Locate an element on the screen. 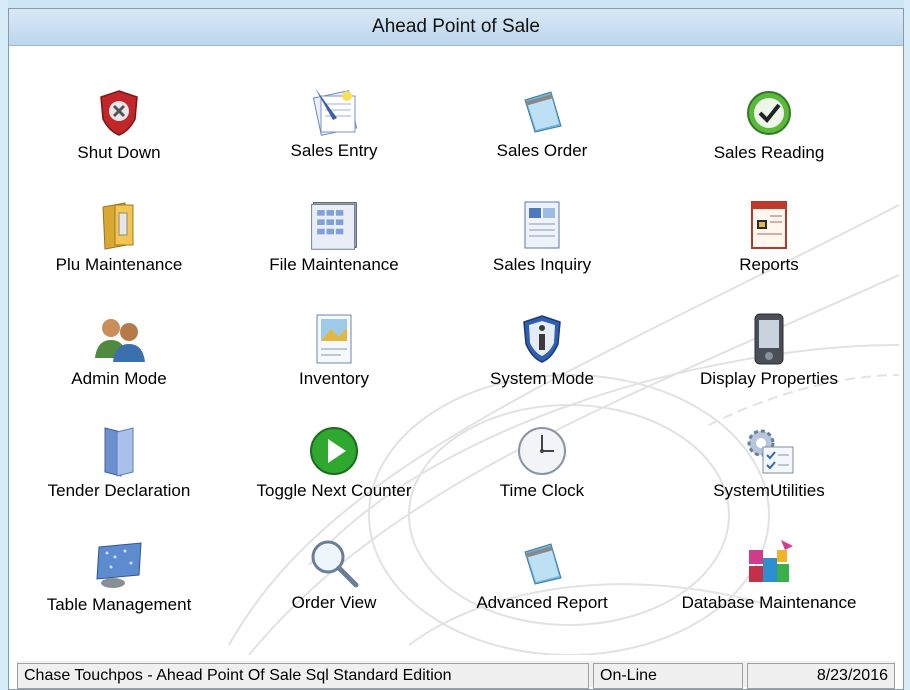  blue-folder-icon is located at coordinates (119, 451).